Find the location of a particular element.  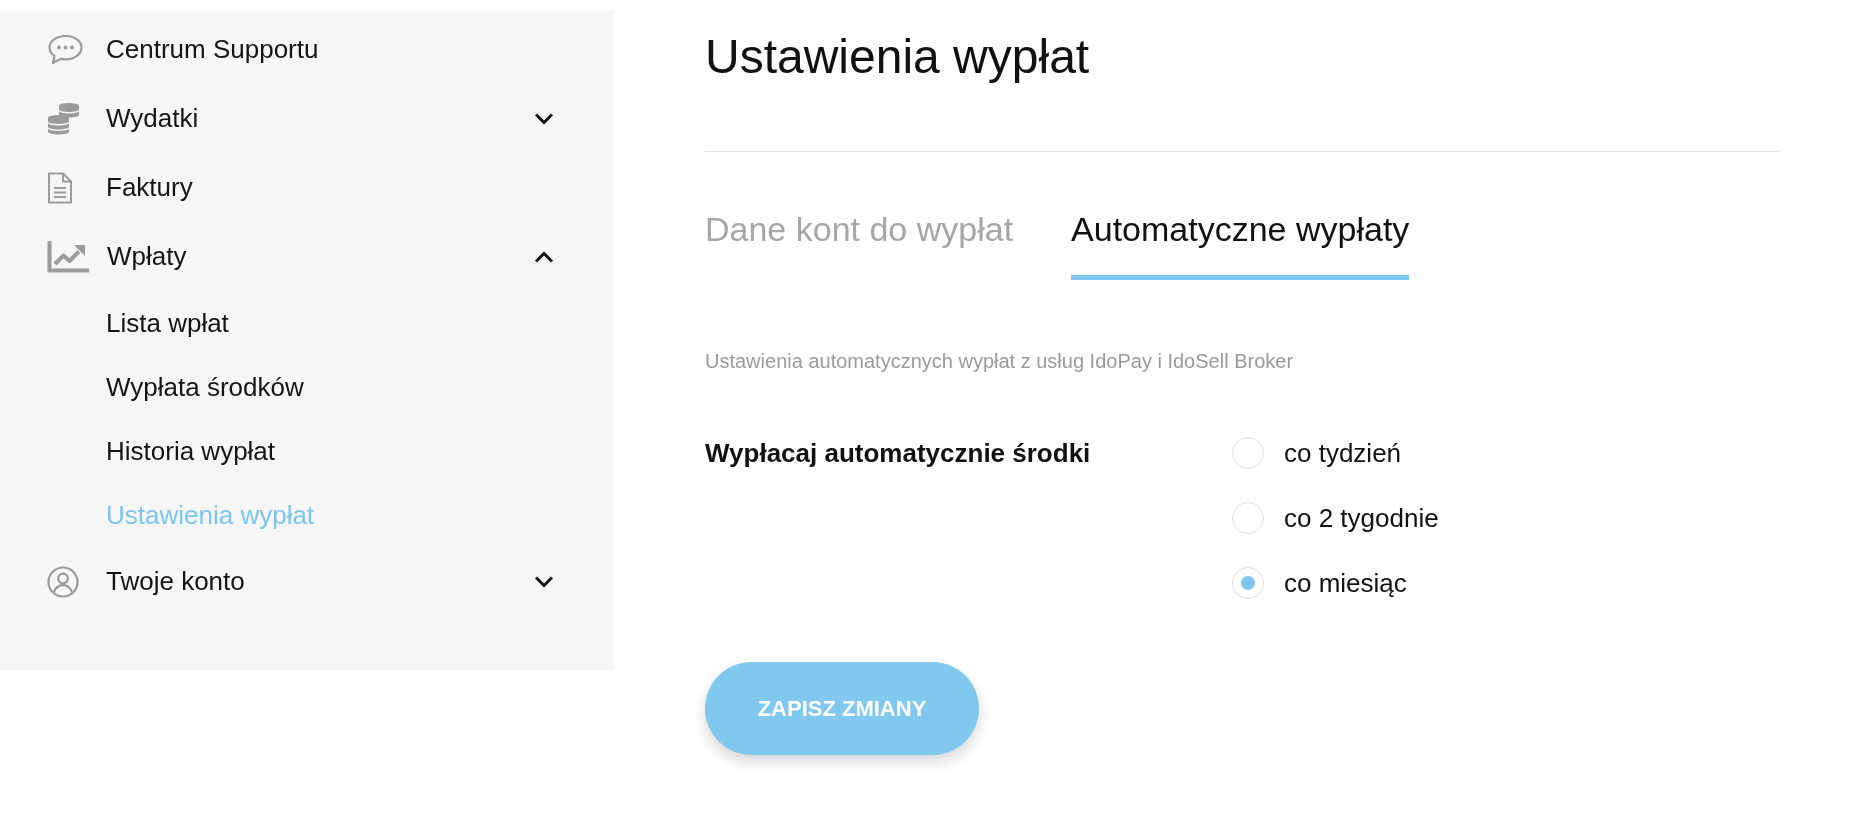

document-icon is located at coordinates (60, 187).